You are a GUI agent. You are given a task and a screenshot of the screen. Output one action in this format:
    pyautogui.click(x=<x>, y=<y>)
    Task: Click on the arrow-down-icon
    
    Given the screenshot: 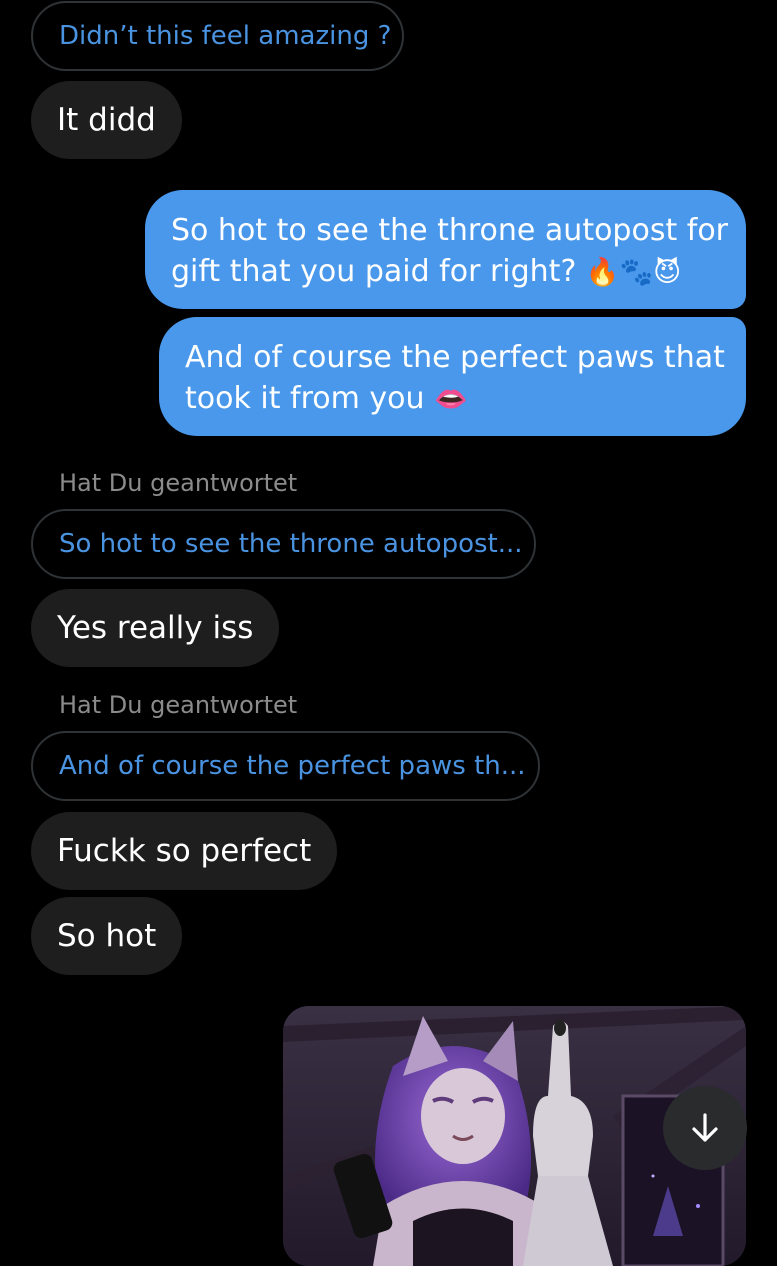 What is the action you would take?
    pyautogui.click(x=705, y=1127)
    